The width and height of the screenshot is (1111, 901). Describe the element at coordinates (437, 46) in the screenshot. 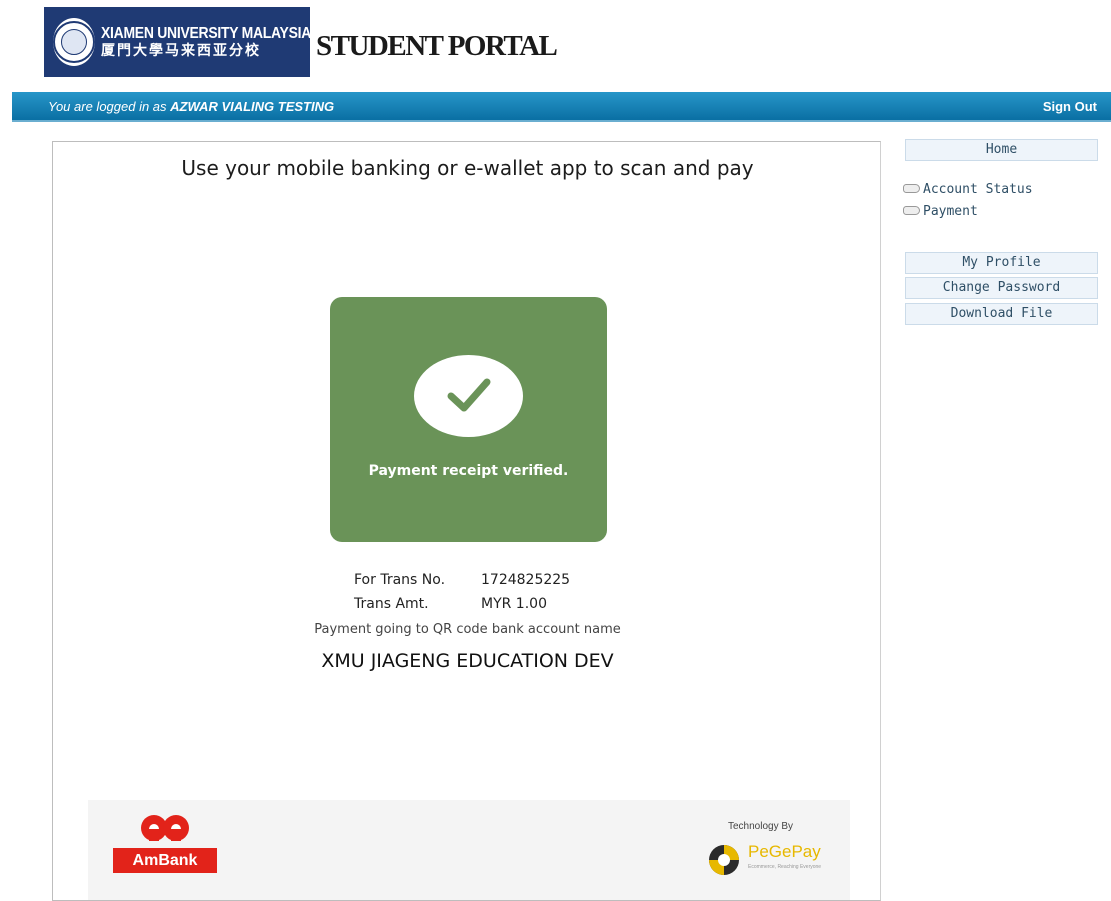

I see `portal-title: STUDENT PORTAL` at that location.